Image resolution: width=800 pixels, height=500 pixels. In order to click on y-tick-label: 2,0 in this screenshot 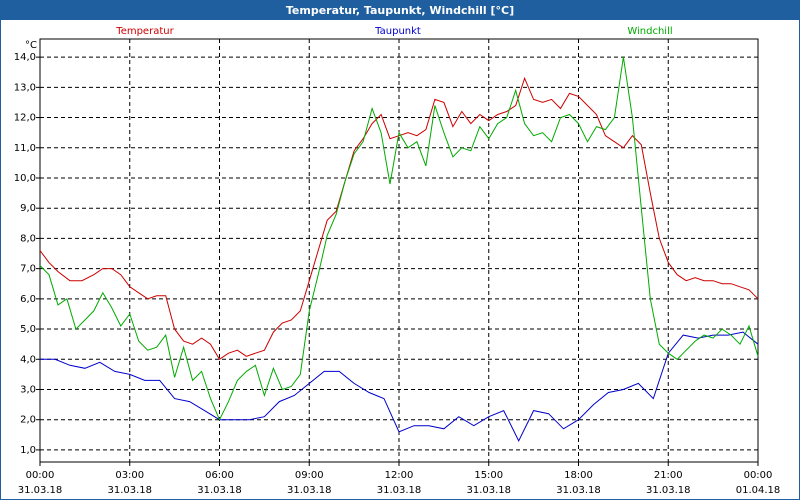, I will do `click(28, 420)`.